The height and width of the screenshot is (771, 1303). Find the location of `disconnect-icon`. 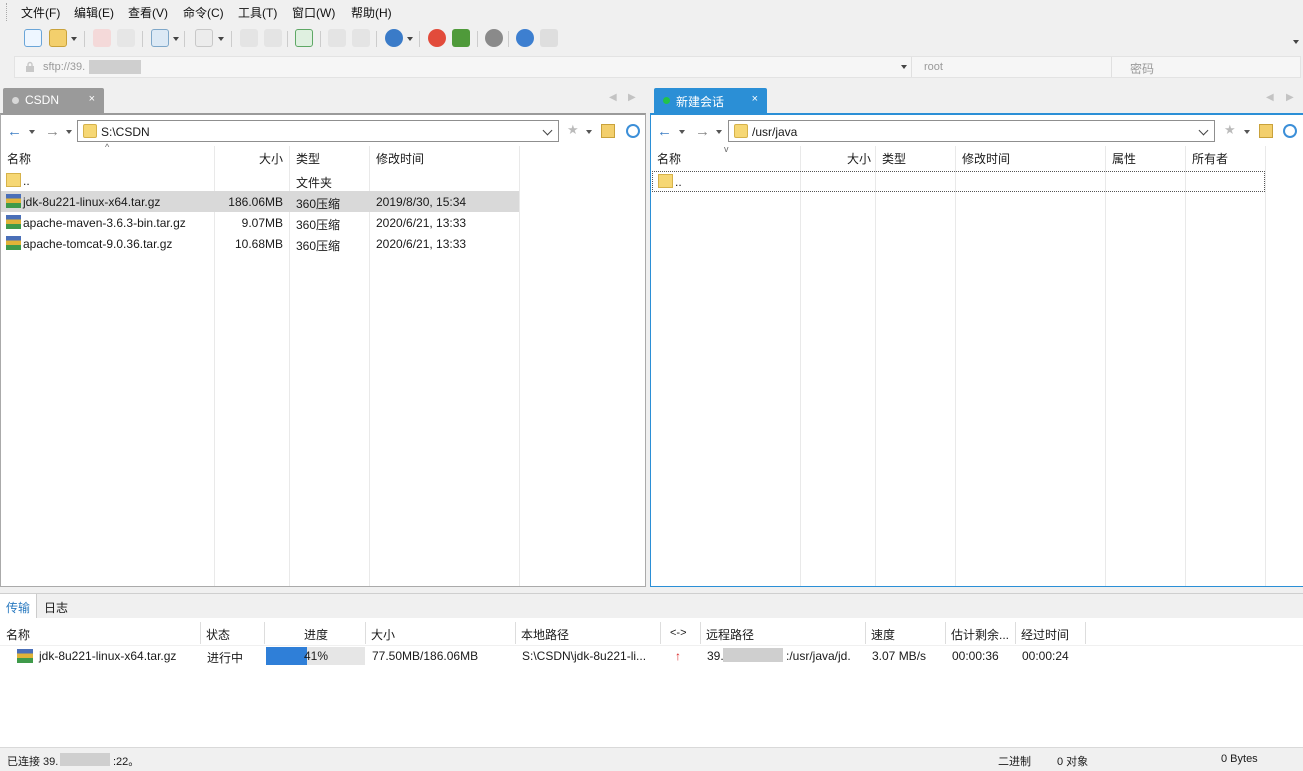

disconnect-icon is located at coordinates (102, 38).